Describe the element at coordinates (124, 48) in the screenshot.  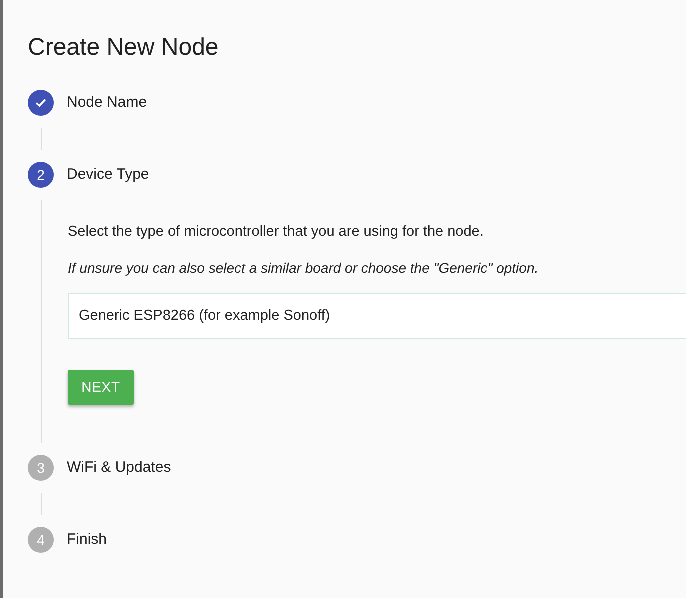
I see `page-title: Create New Node` at that location.